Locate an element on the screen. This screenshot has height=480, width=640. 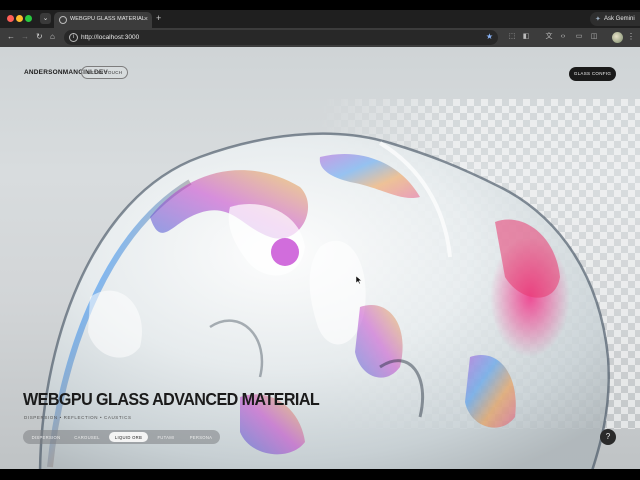
url-text: http://localhost:3000 is located at coordinates (110, 37).